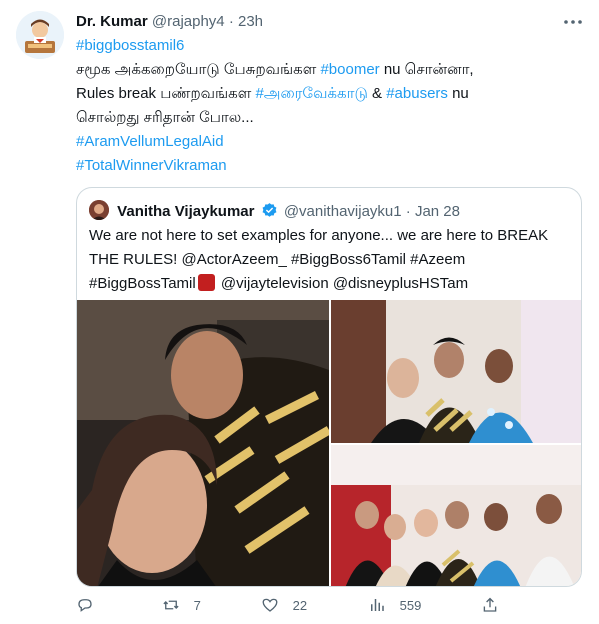  Describe the element at coordinates (188, 21) in the screenshot. I see `author-handle: @rajaphy4` at that location.